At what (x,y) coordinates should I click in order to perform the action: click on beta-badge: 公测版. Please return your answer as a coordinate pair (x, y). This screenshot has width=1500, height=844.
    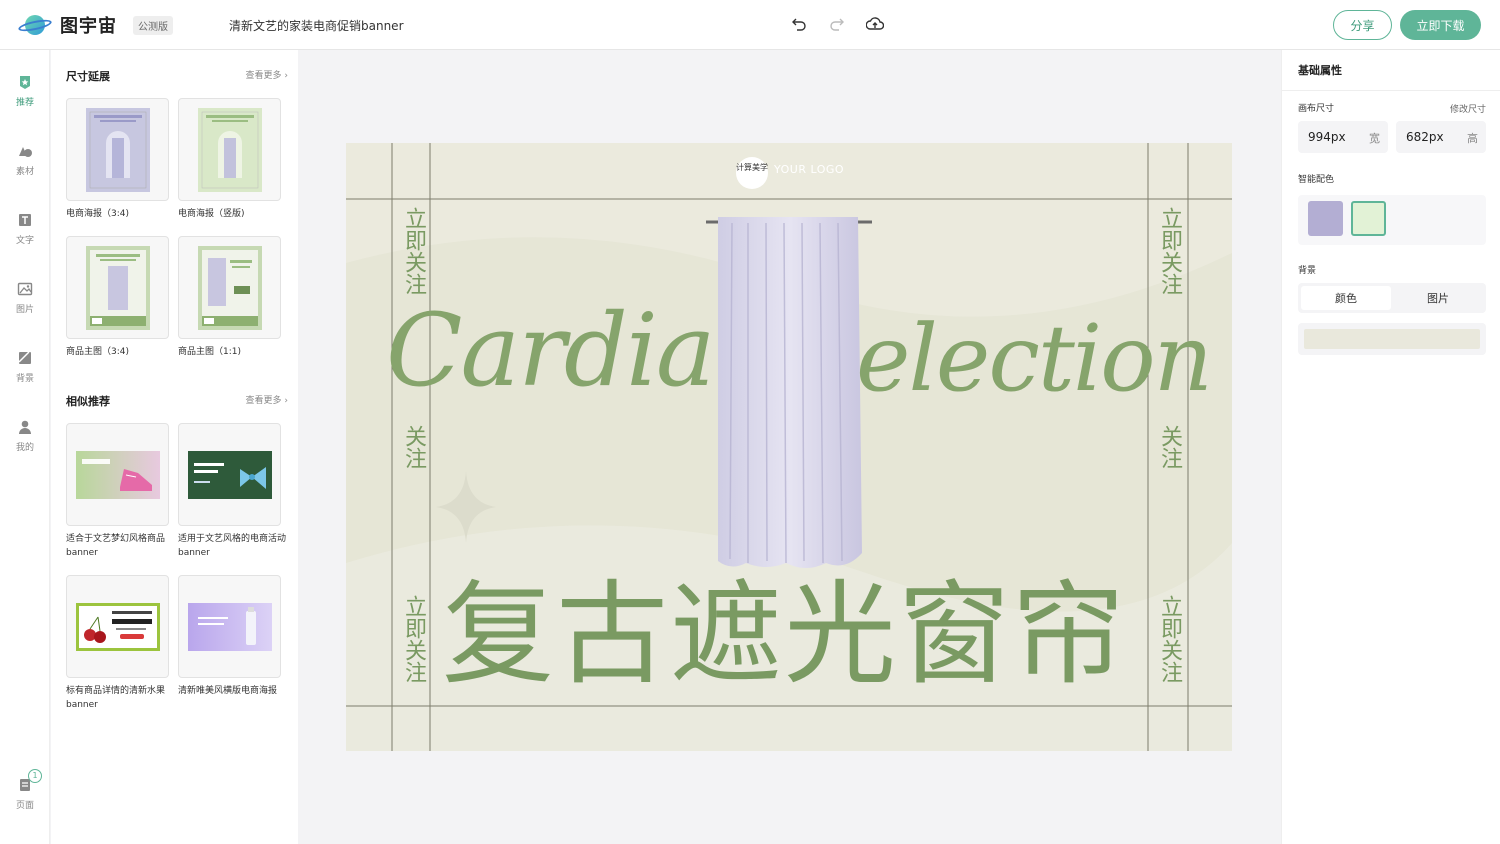
    Looking at the image, I should click on (153, 25).